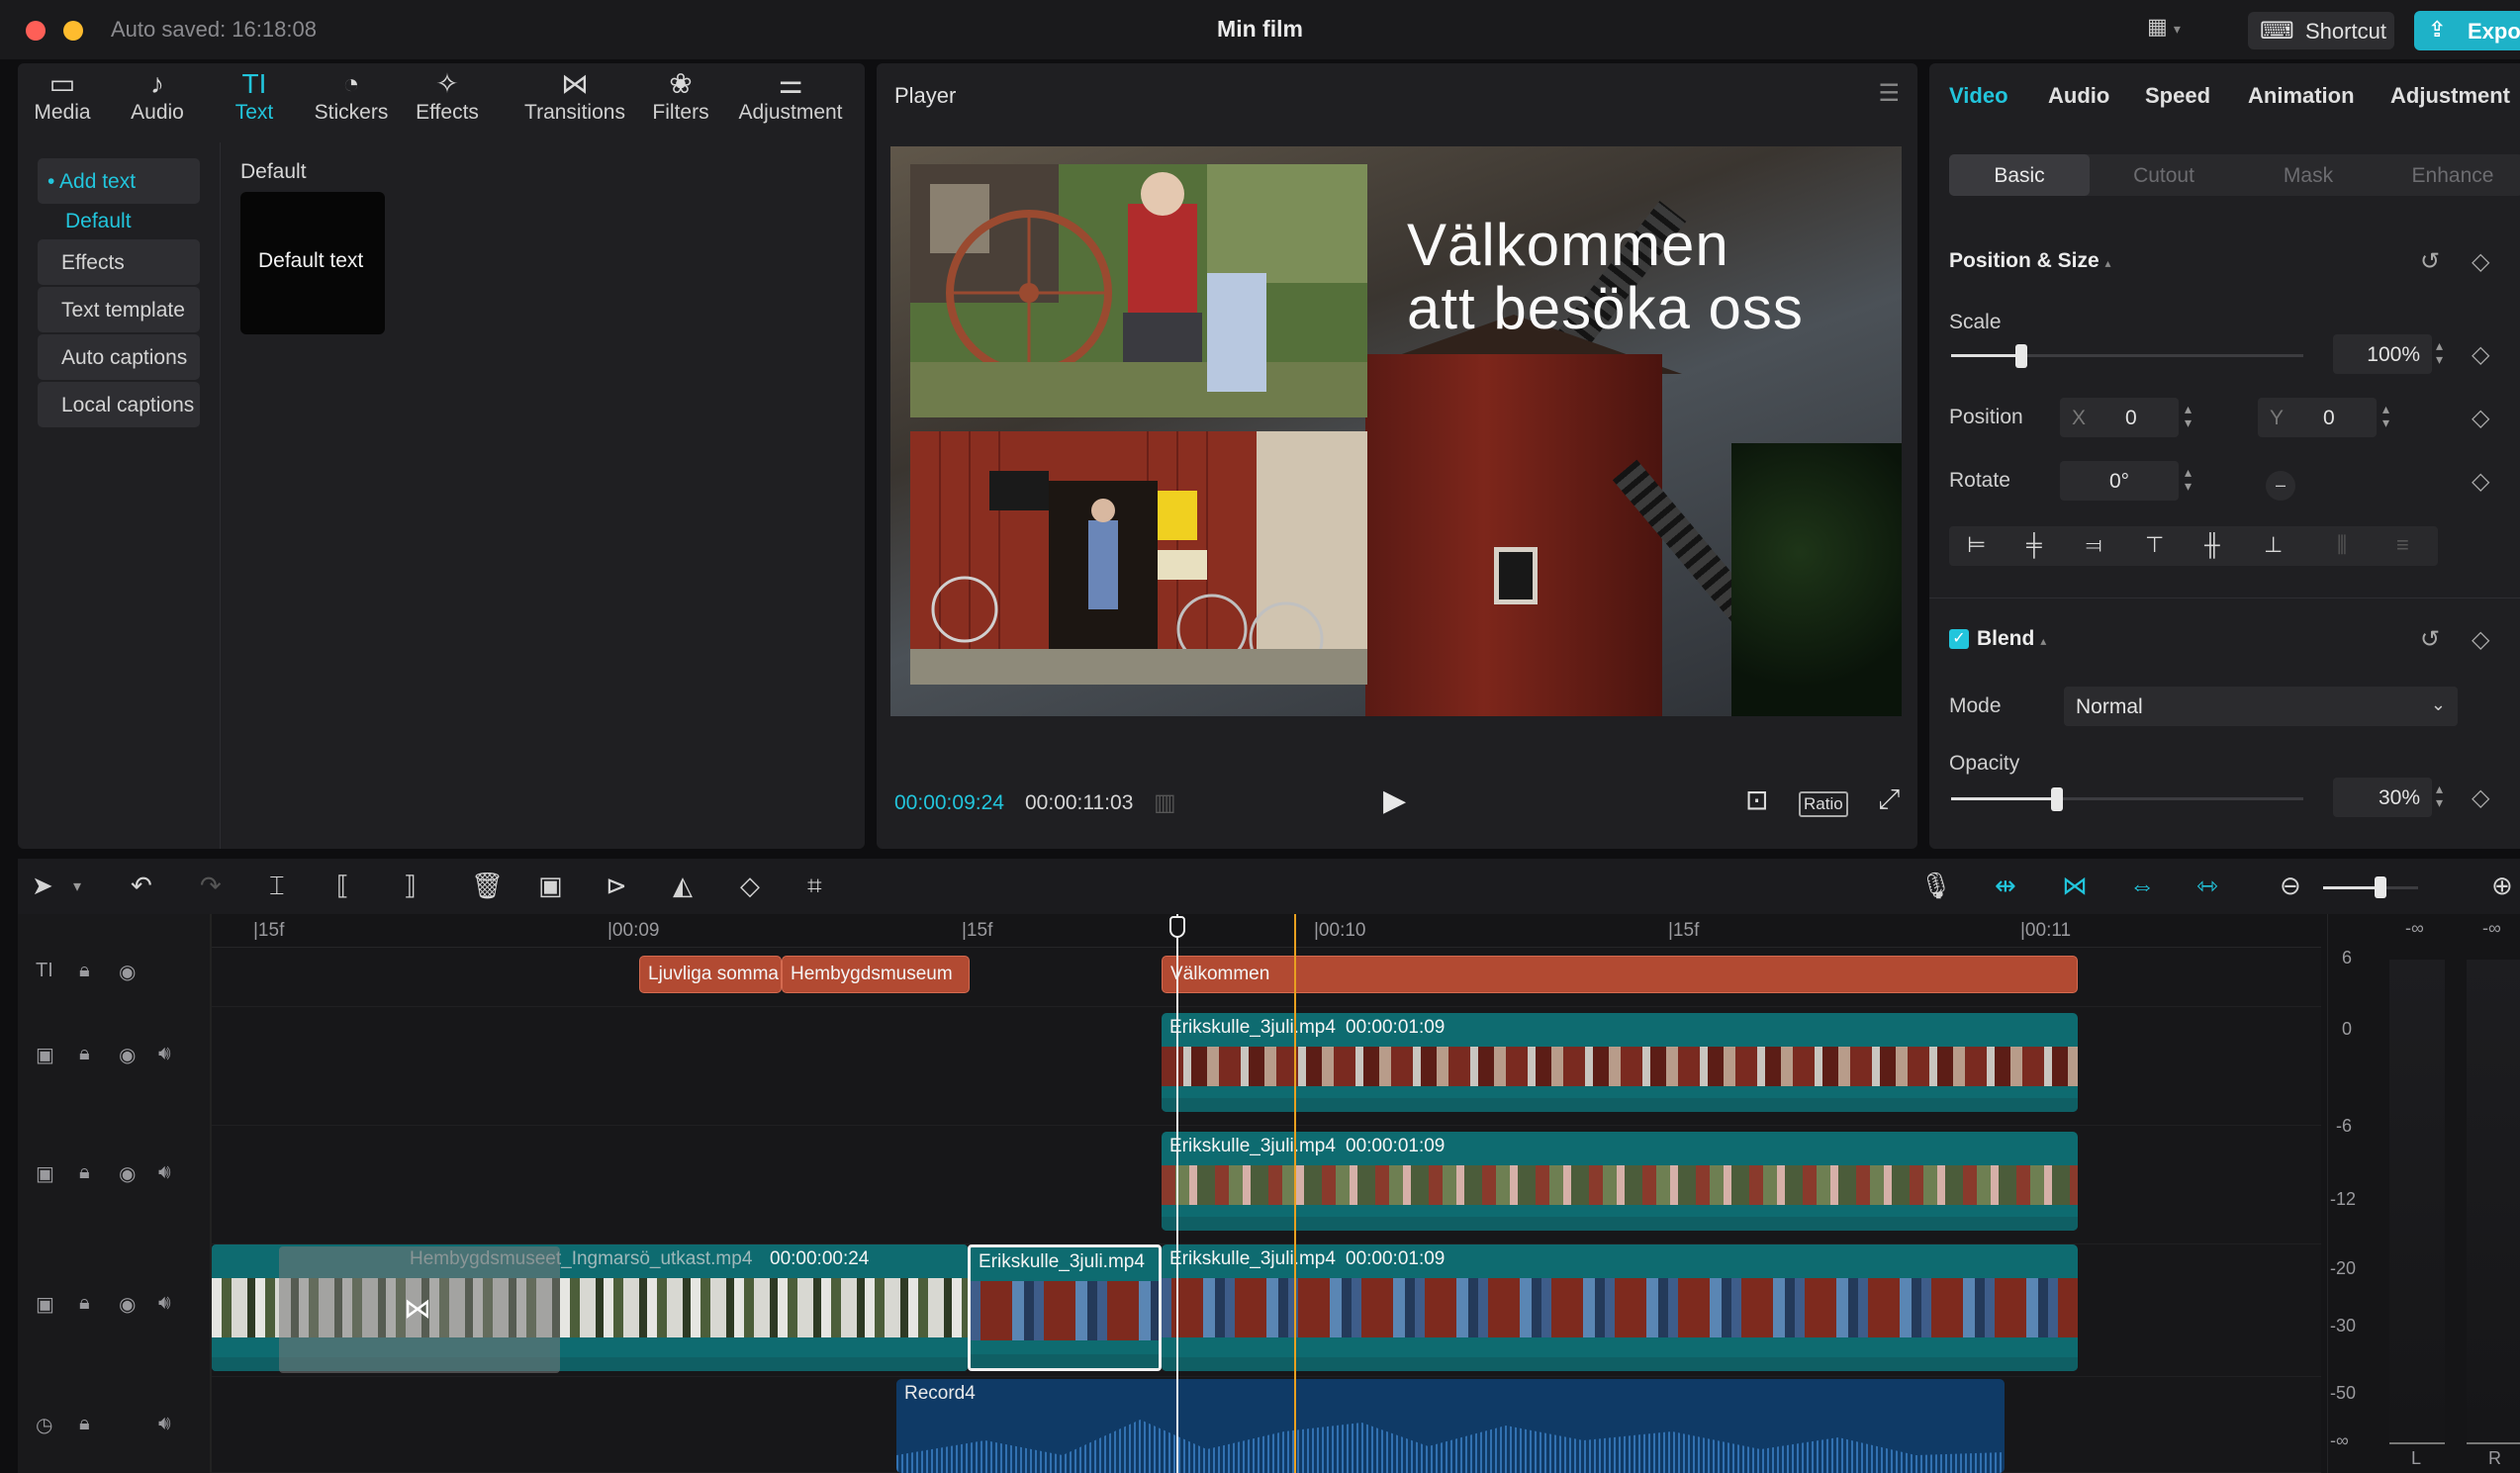  Describe the element at coordinates (254, 102) in the screenshot. I see `toolbar-text: TI Text` at that location.